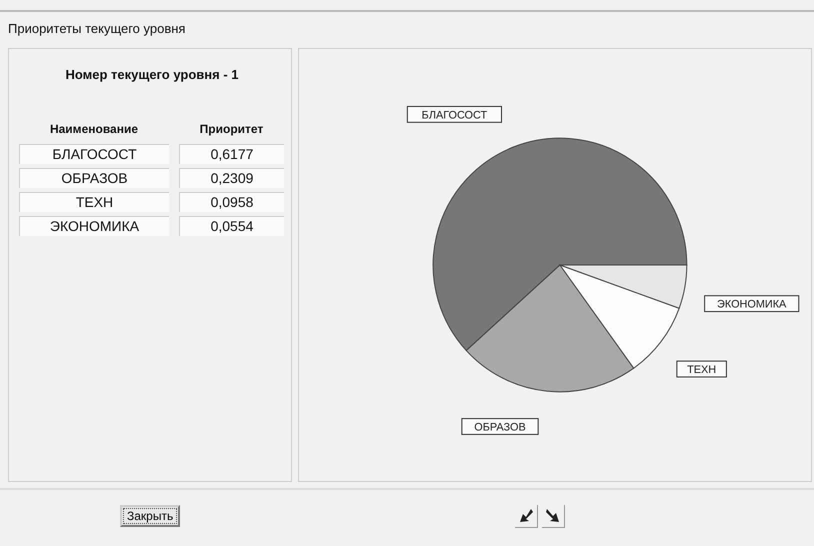  I want to click on name-field: ОБРАЗОВ, so click(94, 178).